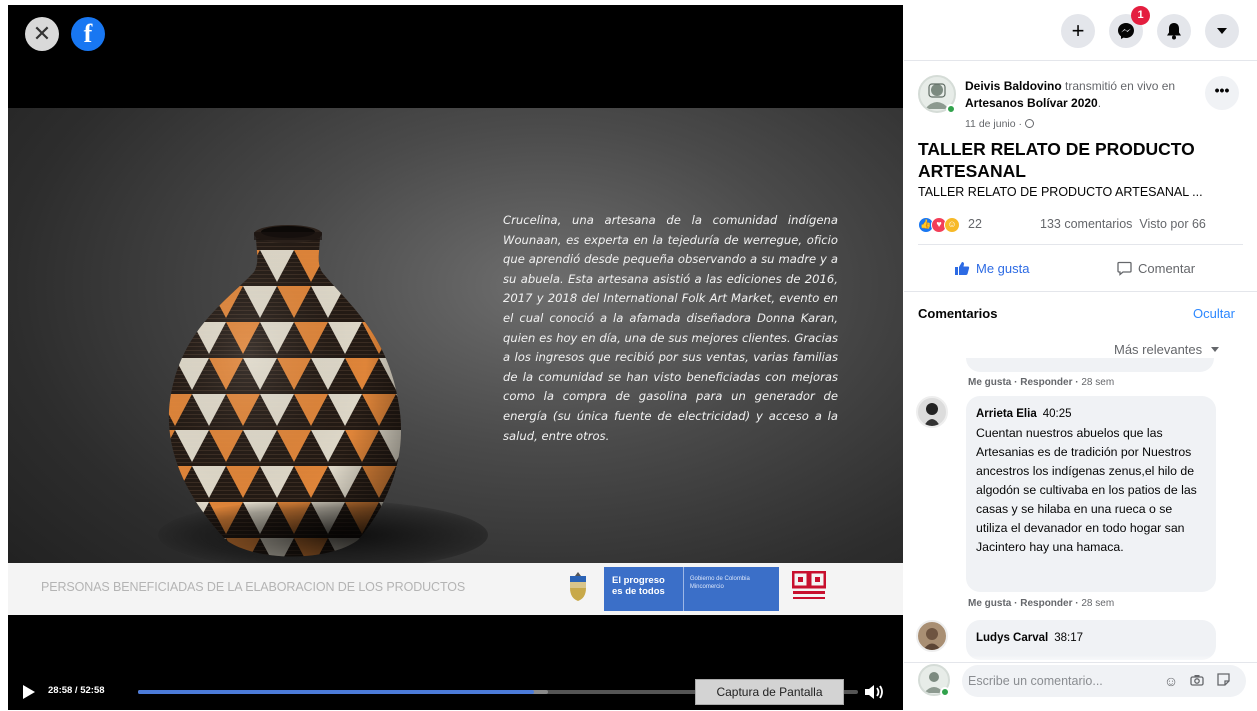 The image size is (1257, 711). Describe the element at coordinates (1174, 31) in the screenshot. I see `bell-icon` at that location.